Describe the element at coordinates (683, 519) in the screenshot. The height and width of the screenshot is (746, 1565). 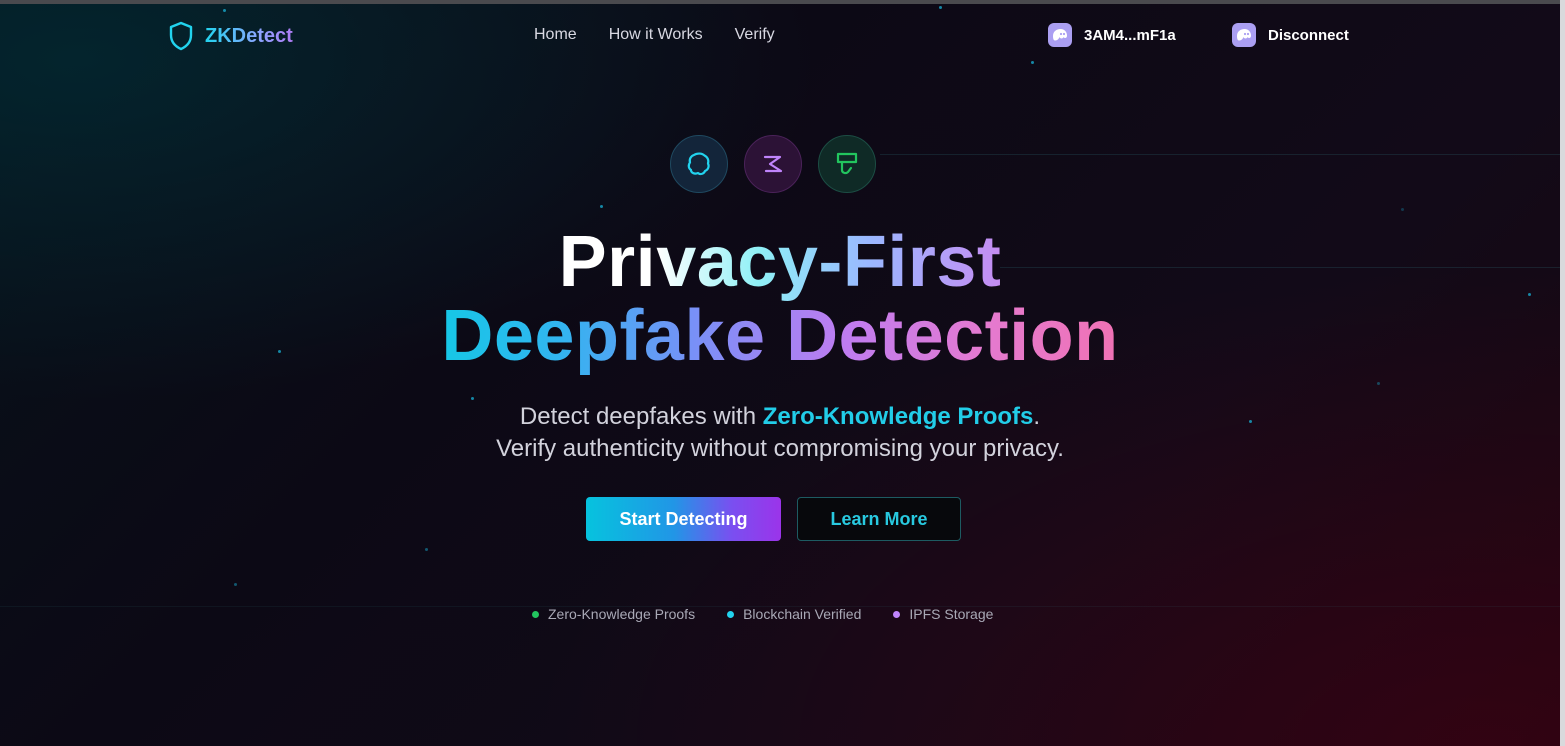
I see `start-detecting-button: Start Detecting` at that location.